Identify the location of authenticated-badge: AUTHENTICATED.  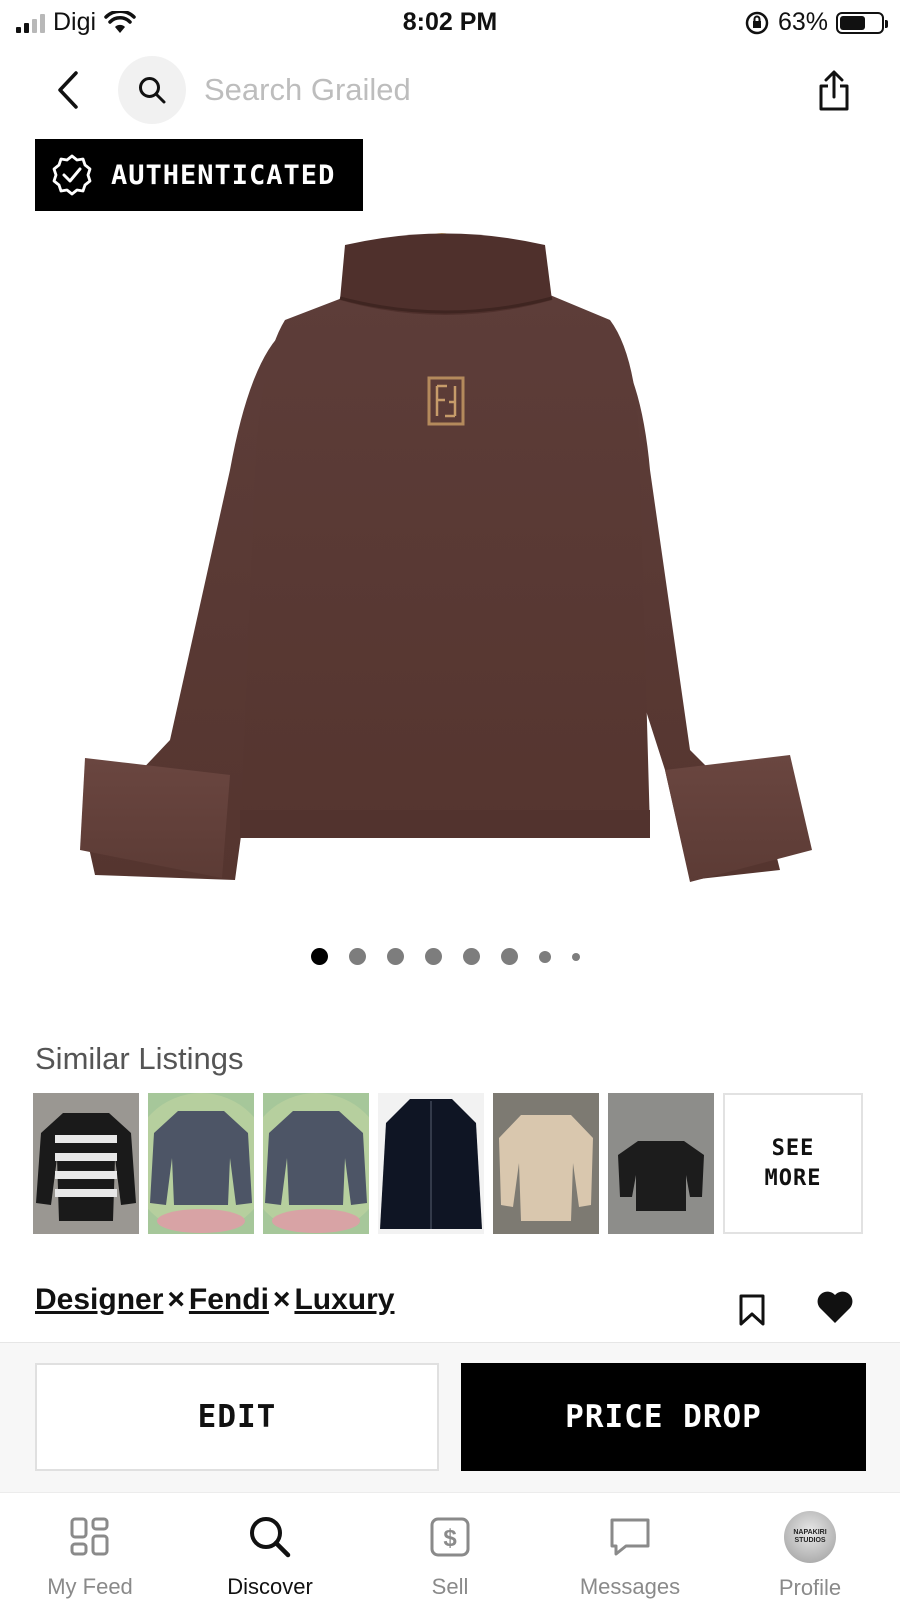
(199, 175).